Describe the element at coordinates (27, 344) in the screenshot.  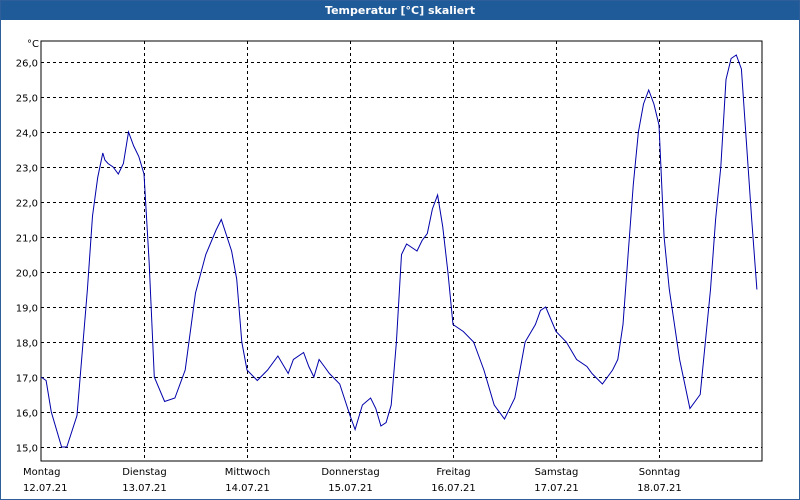
I see `y-tick-label: 18,0` at that location.